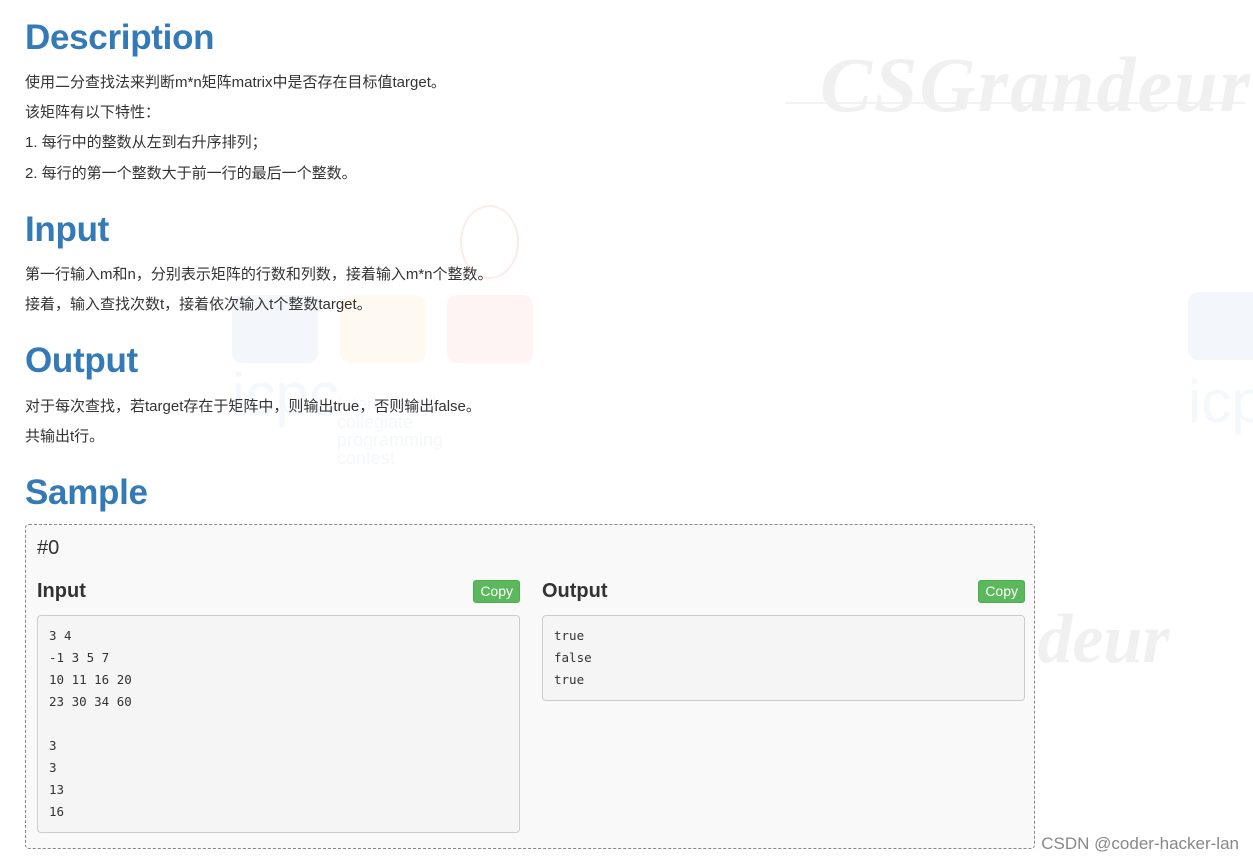 The width and height of the screenshot is (1253, 861). What do you see at coordinates (120, 37) in the screenshot?
I see `description-heading: Description` at bounding box center [120, 37].